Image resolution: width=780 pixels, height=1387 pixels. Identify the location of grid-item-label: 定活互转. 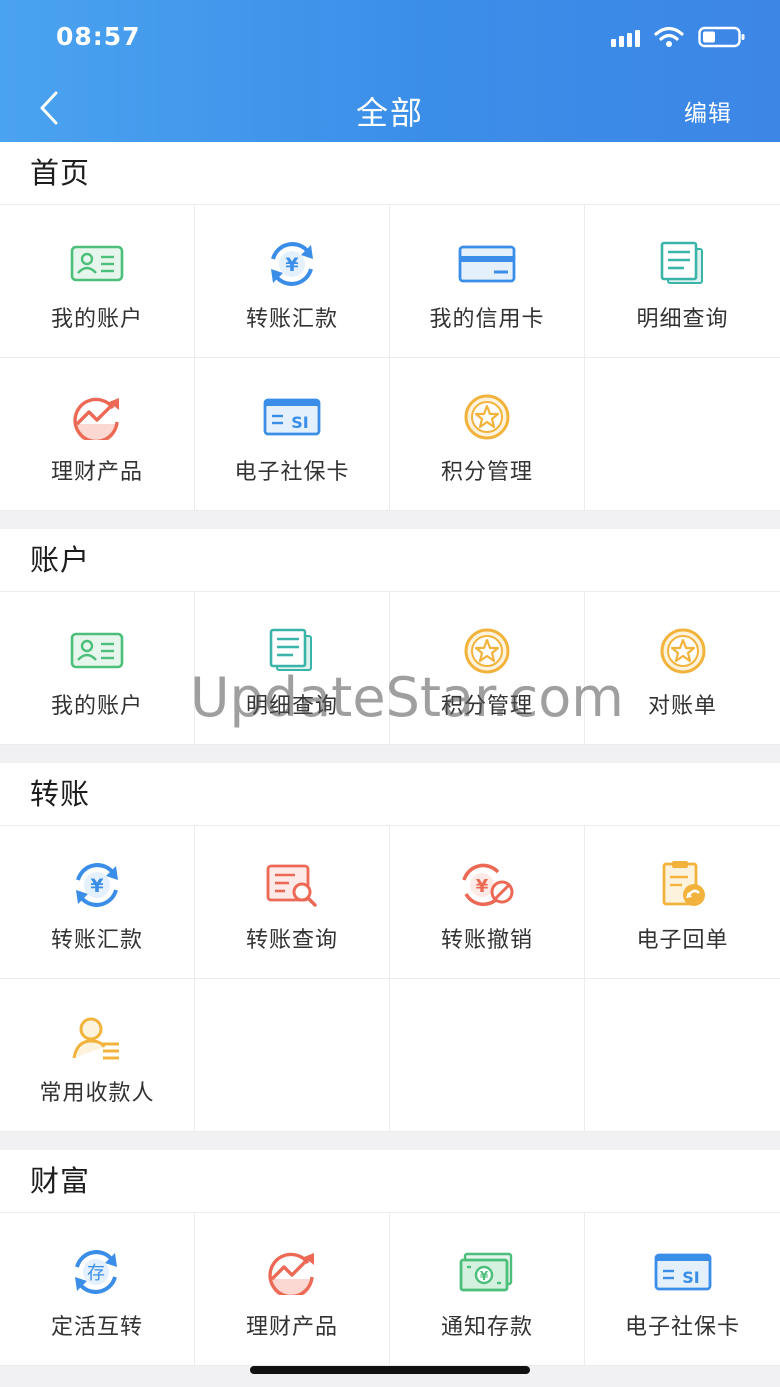
(96, 1327).